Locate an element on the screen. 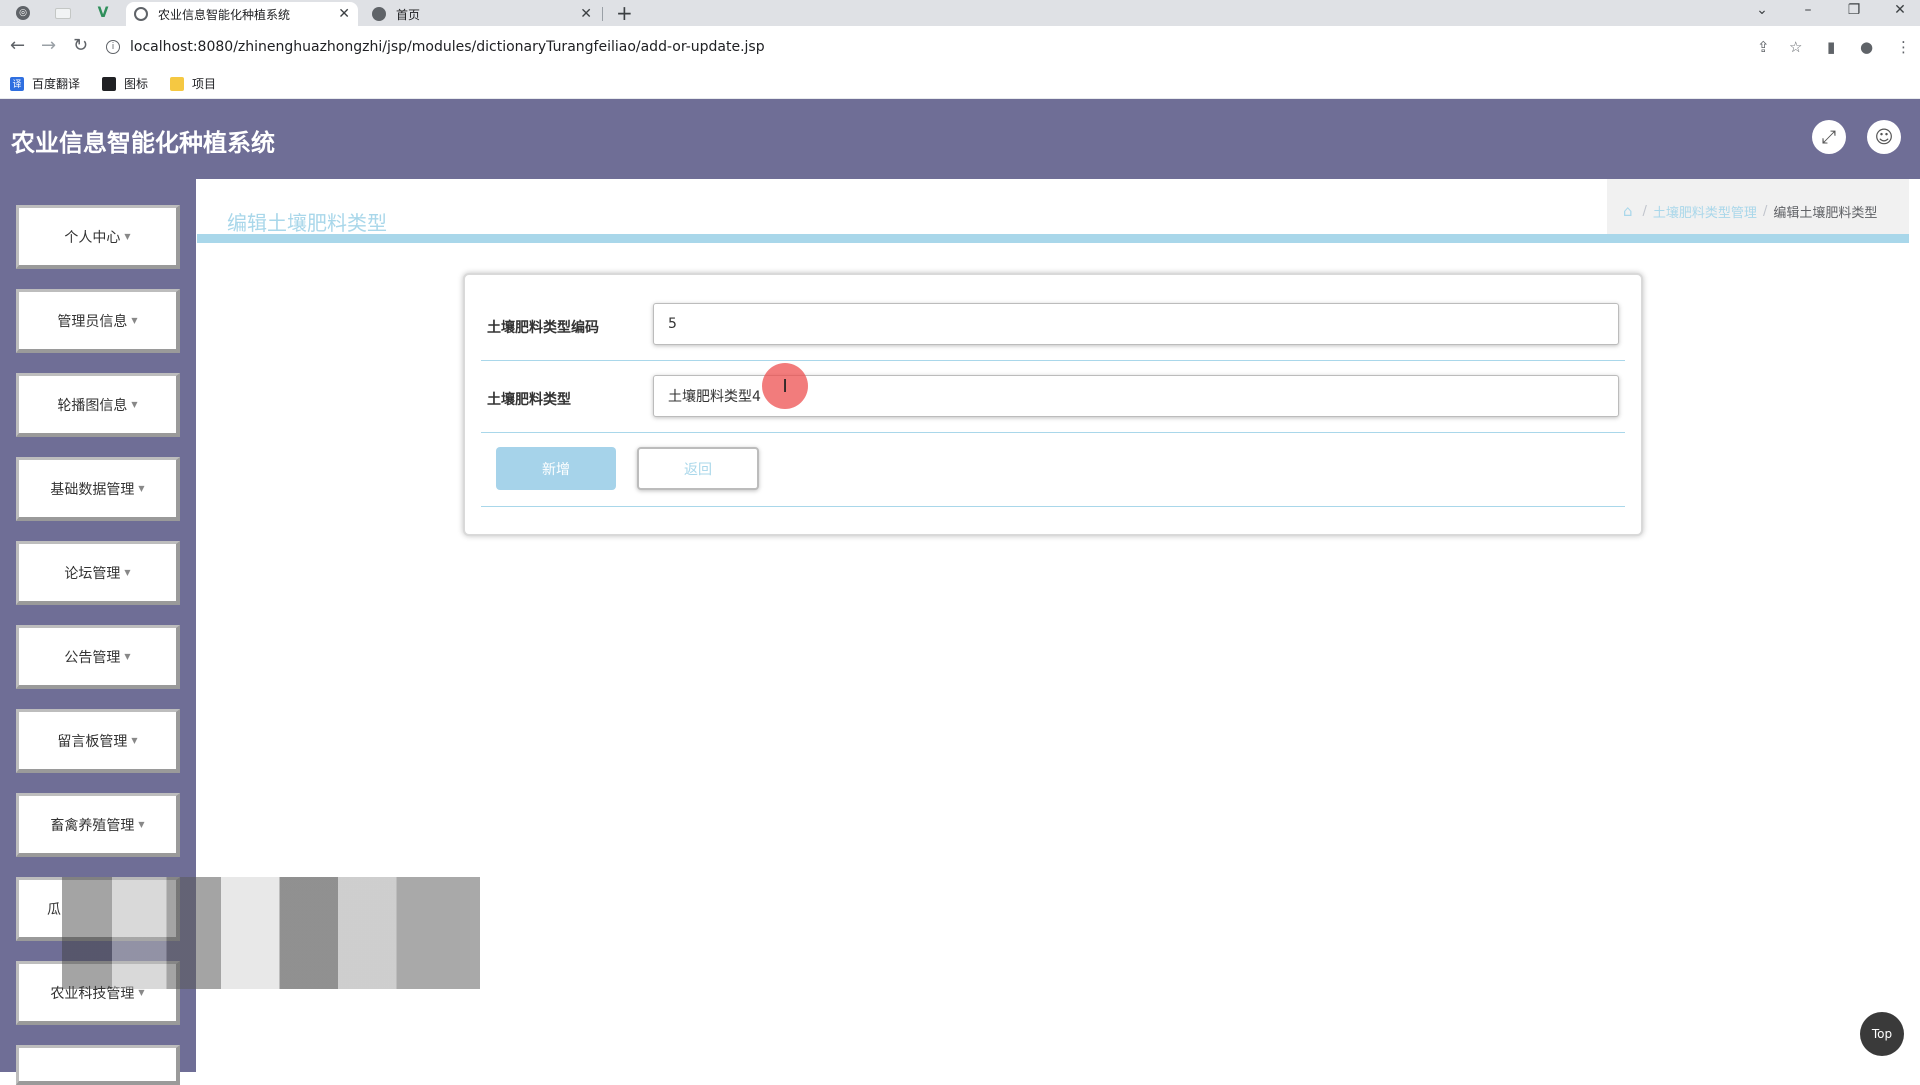  sidebar-item-label: 个人中心 is located at coordinates (92, 237).